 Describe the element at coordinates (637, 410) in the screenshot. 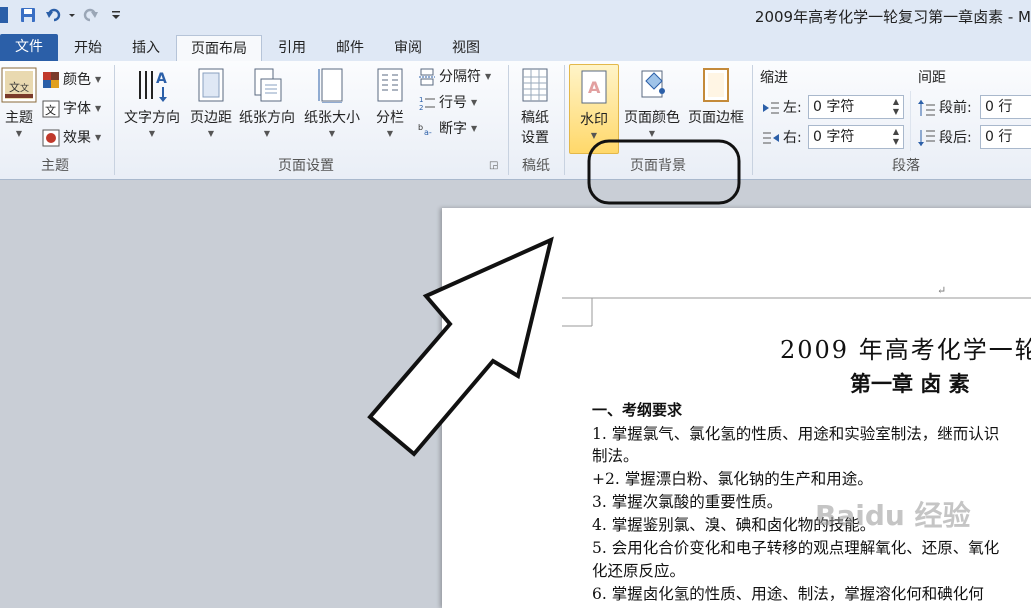

I see `section-heading: 一、考纲要求` at that location.